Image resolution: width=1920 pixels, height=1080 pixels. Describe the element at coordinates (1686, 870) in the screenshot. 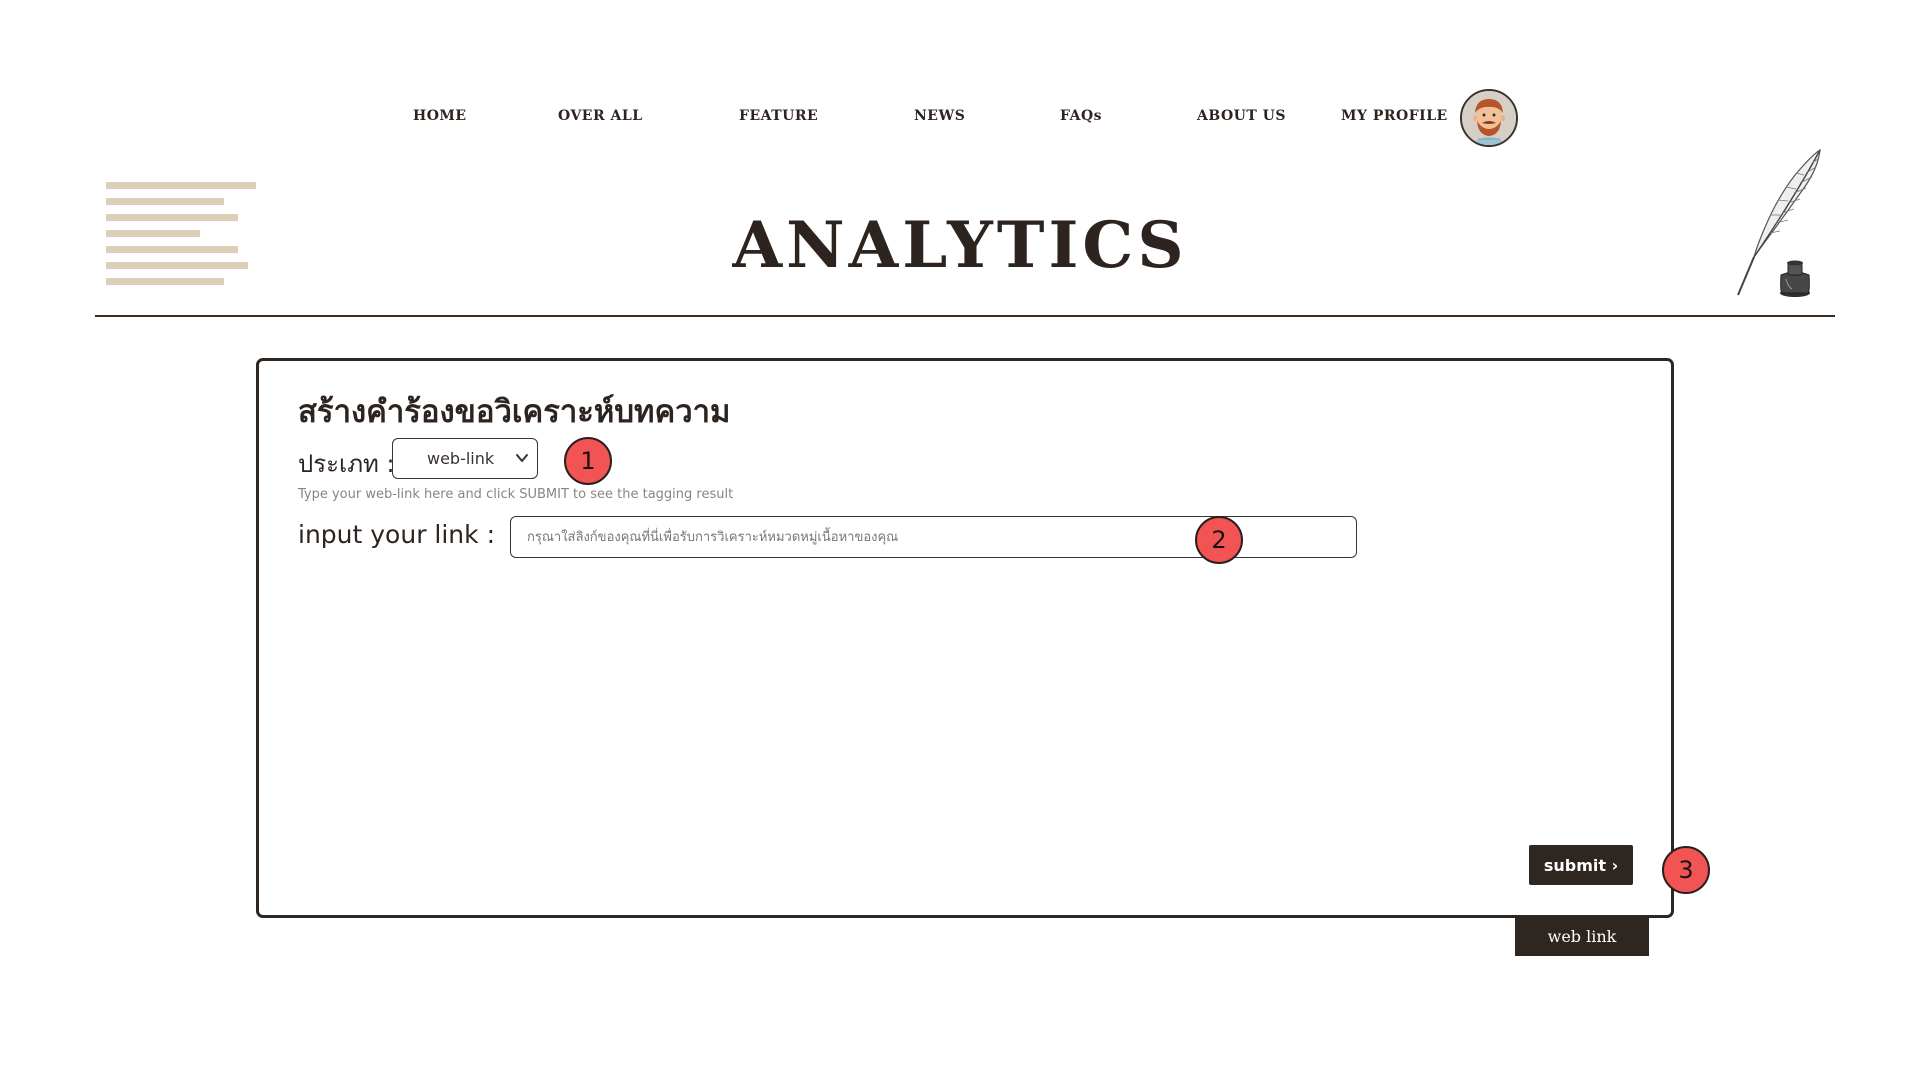

I see `step-marker-3: 3` at that location.